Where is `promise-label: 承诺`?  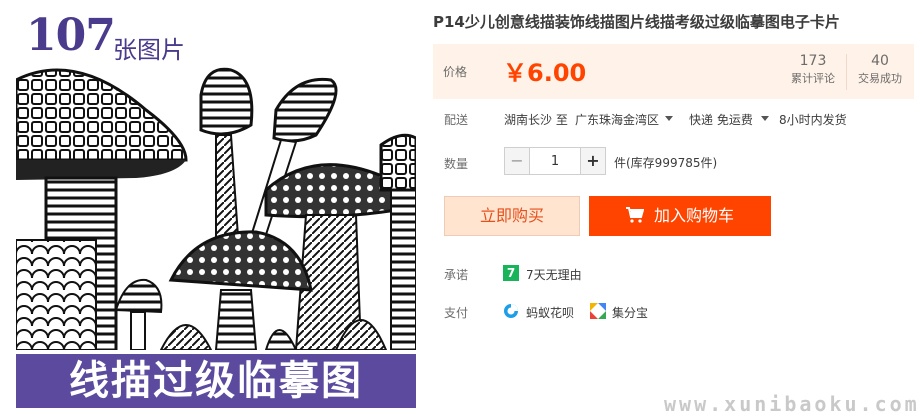 promise-label: 承诺 is located at coordinates (456, 275).